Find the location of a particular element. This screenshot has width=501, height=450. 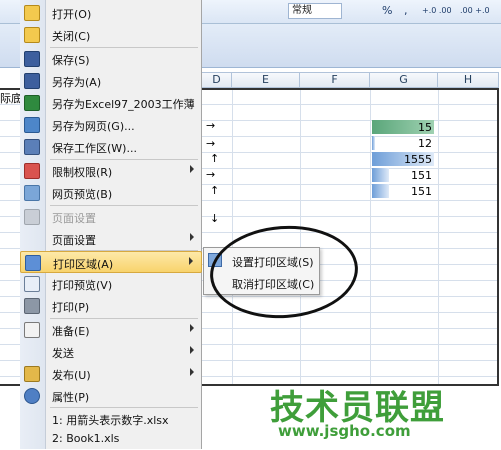

comma-button: , is located at coordinates (406, 11).